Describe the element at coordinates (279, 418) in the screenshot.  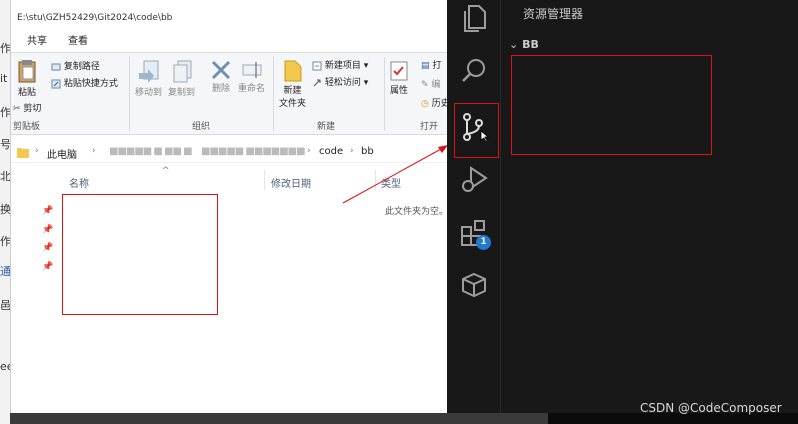
I see `window-gap` at that location.